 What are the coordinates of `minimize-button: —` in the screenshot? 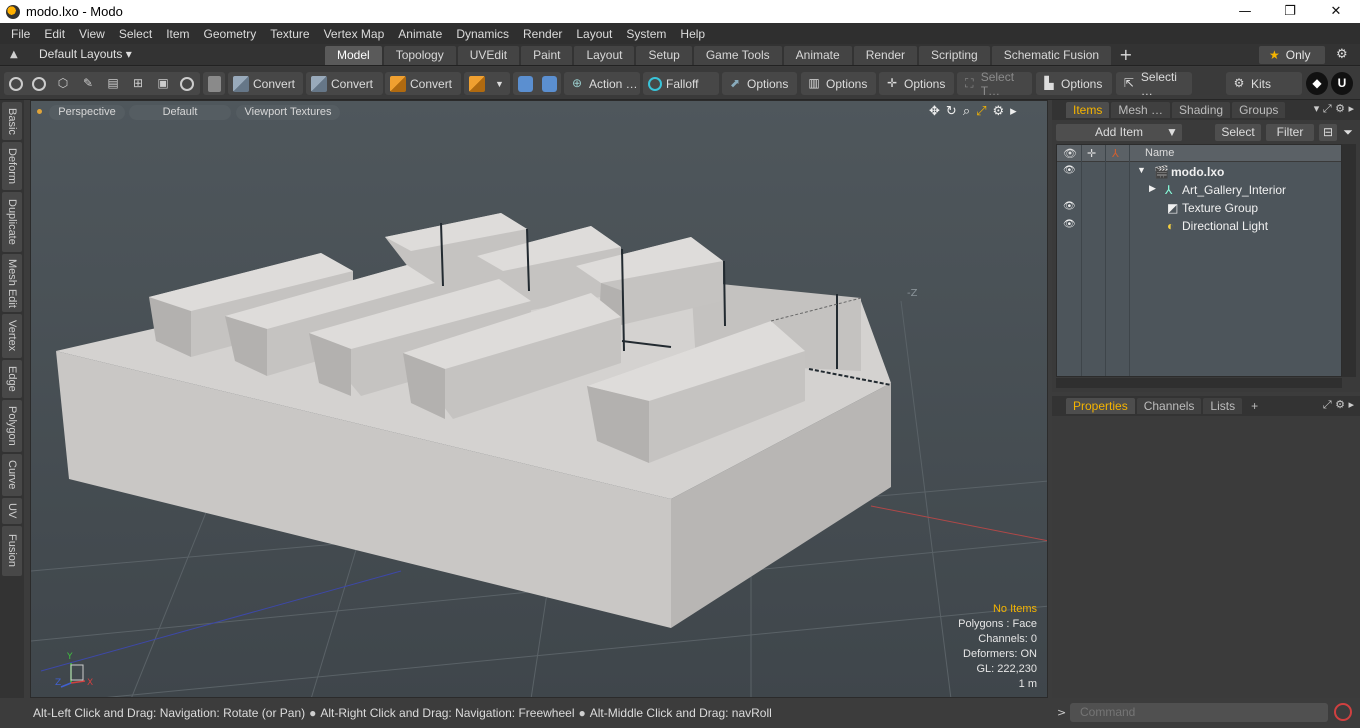 It's located at (1245, 11).